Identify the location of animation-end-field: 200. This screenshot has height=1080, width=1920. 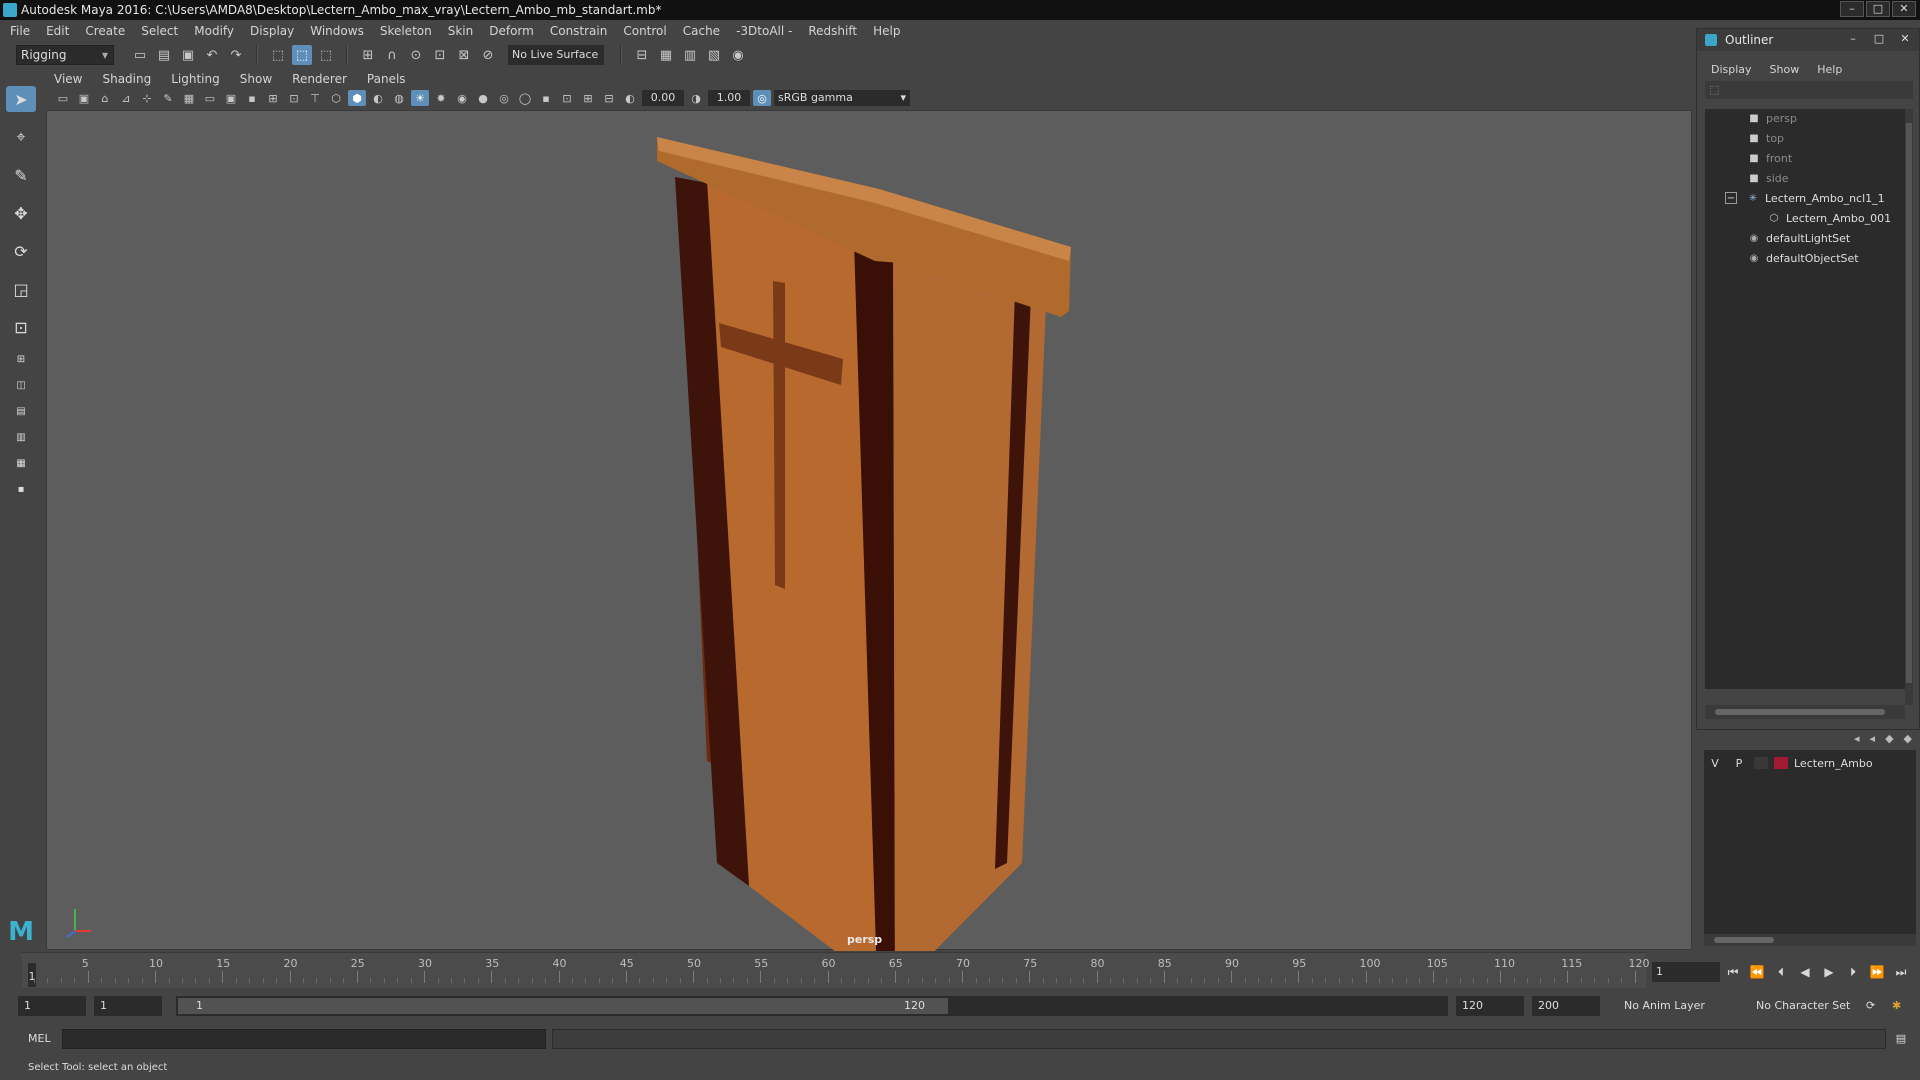
(1566, 1006).